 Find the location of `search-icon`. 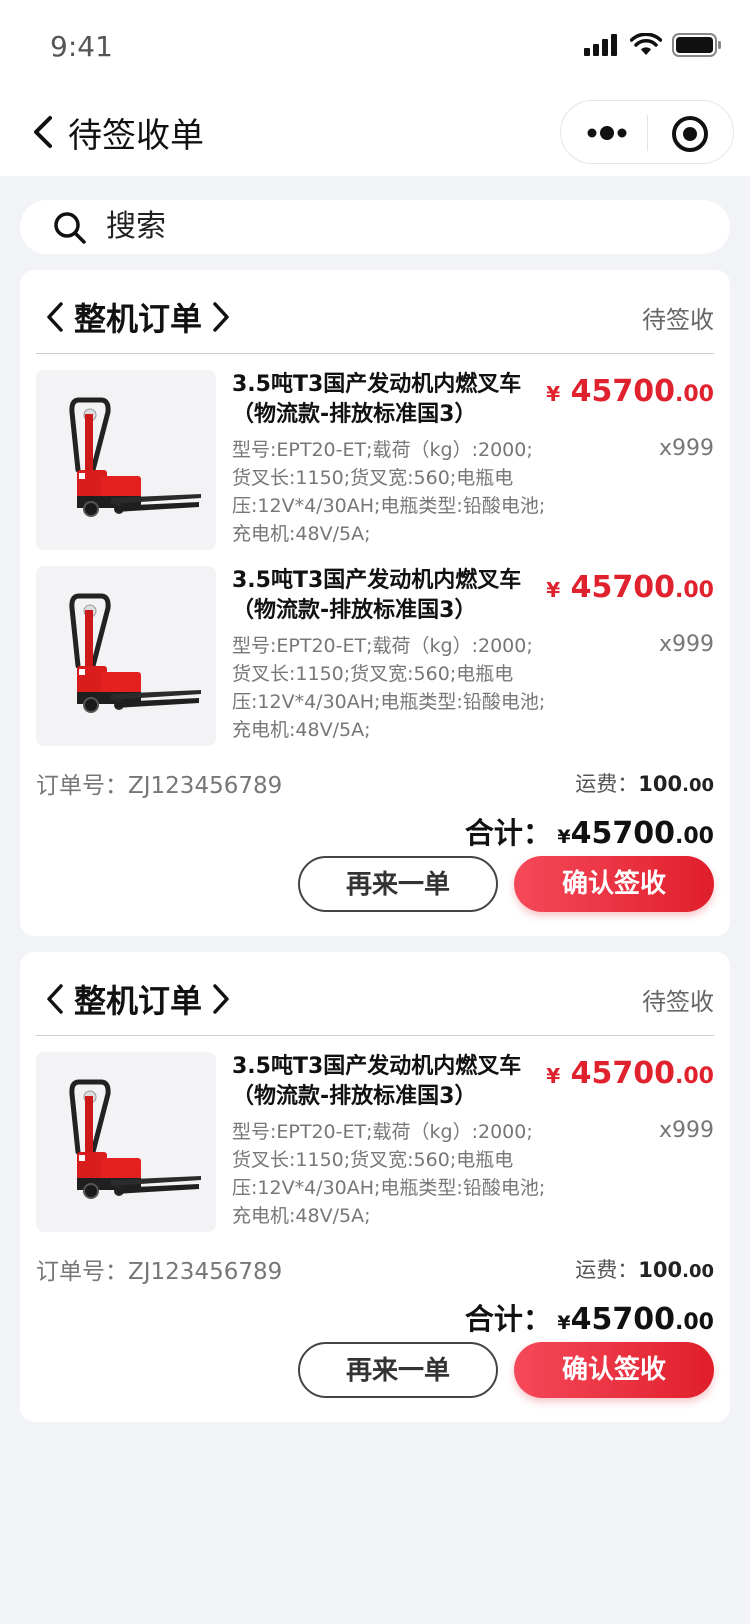

search-icon is located at coordinates (70, 228).